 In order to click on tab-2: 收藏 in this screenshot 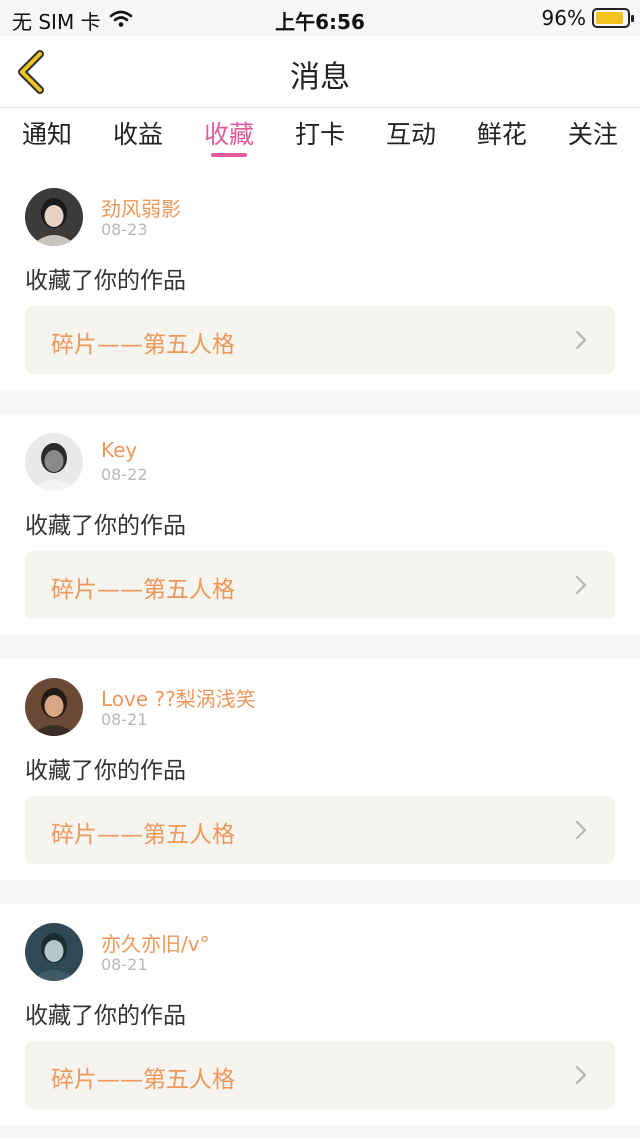, I will do `click(229, 139)`.